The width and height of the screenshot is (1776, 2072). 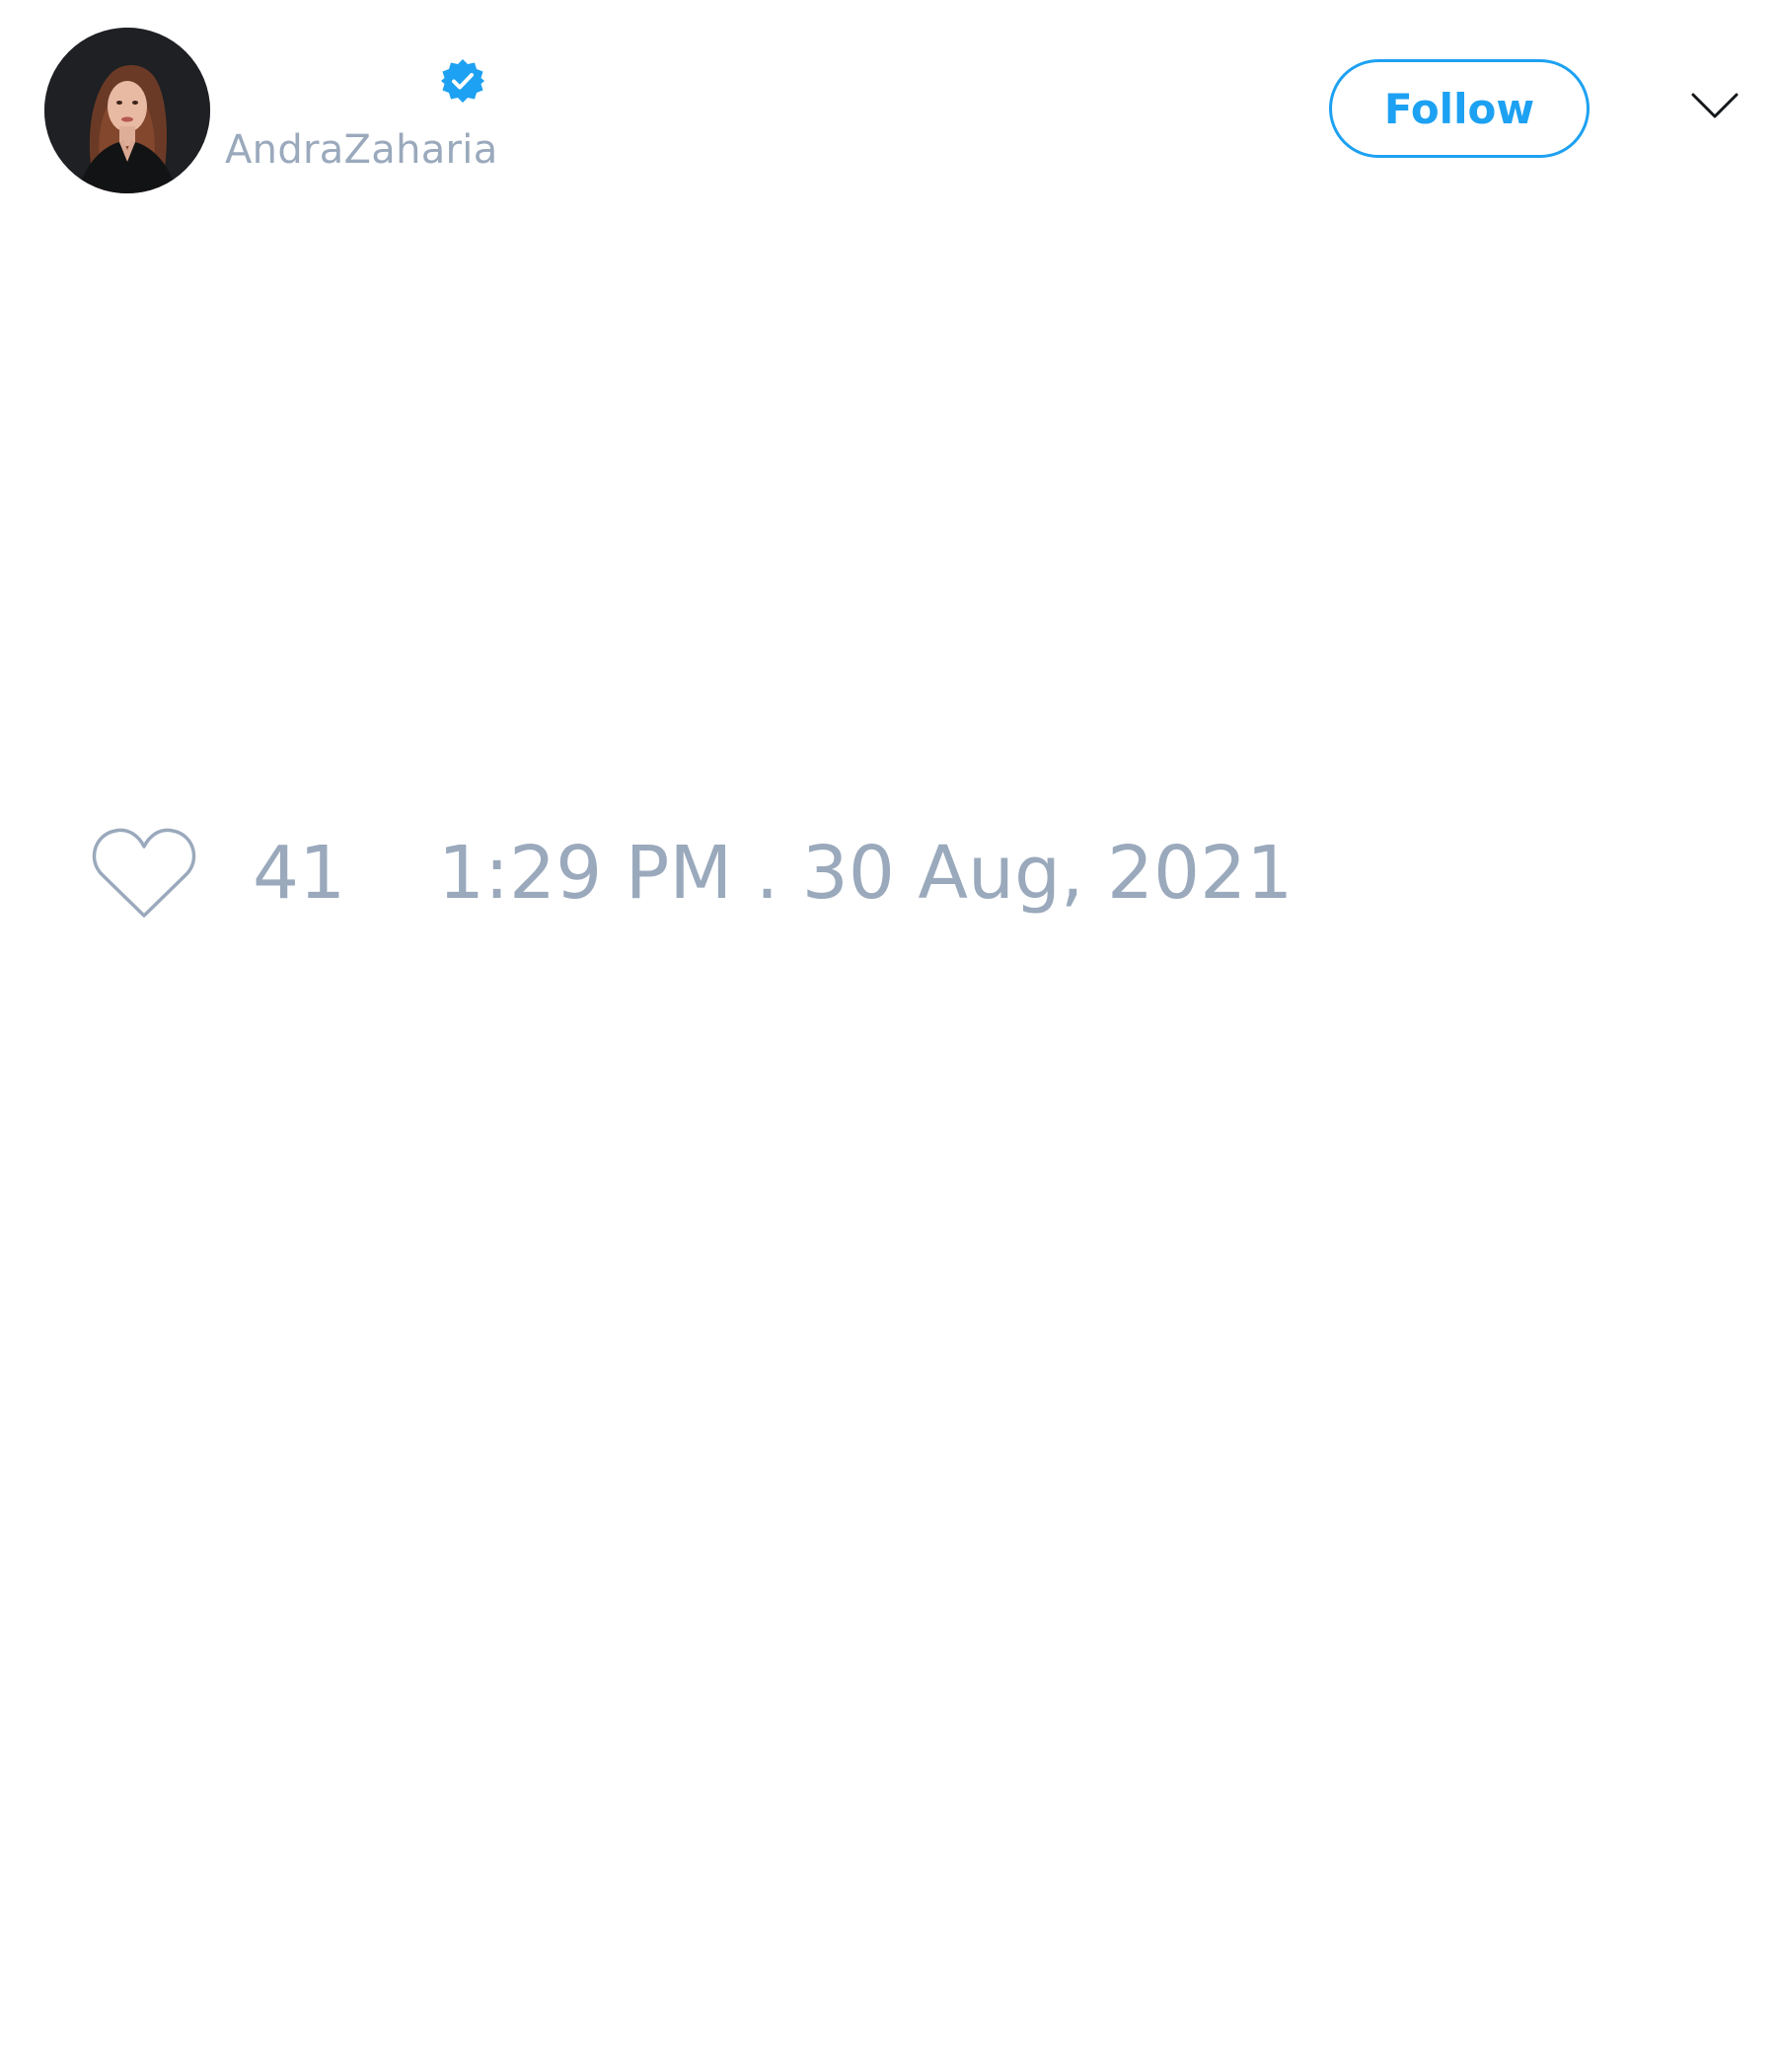 I want to click on avatar-image, so click(x=127, y=111).